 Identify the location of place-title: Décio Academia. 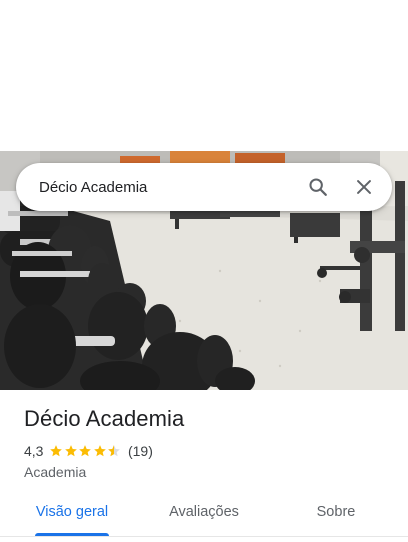
(104, 418).